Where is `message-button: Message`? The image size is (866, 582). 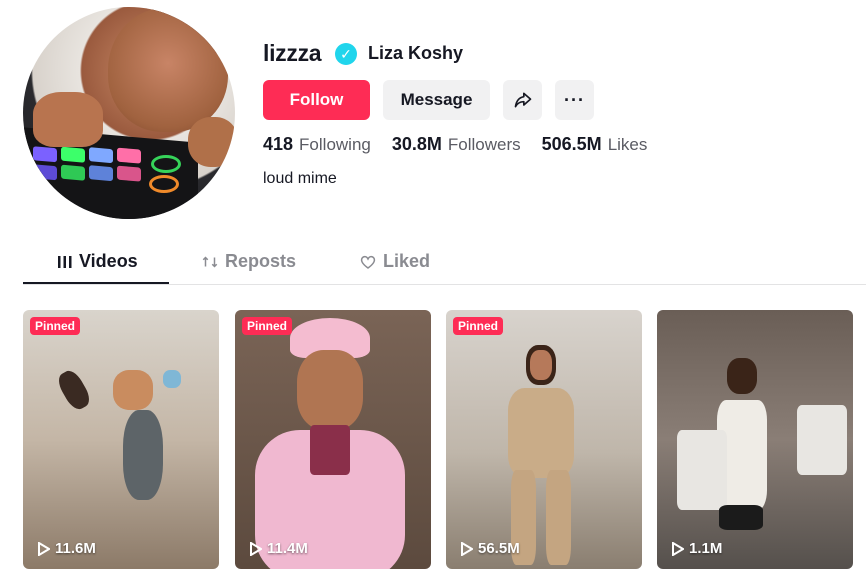 message-button: Message is located at coordinates (436, 100).